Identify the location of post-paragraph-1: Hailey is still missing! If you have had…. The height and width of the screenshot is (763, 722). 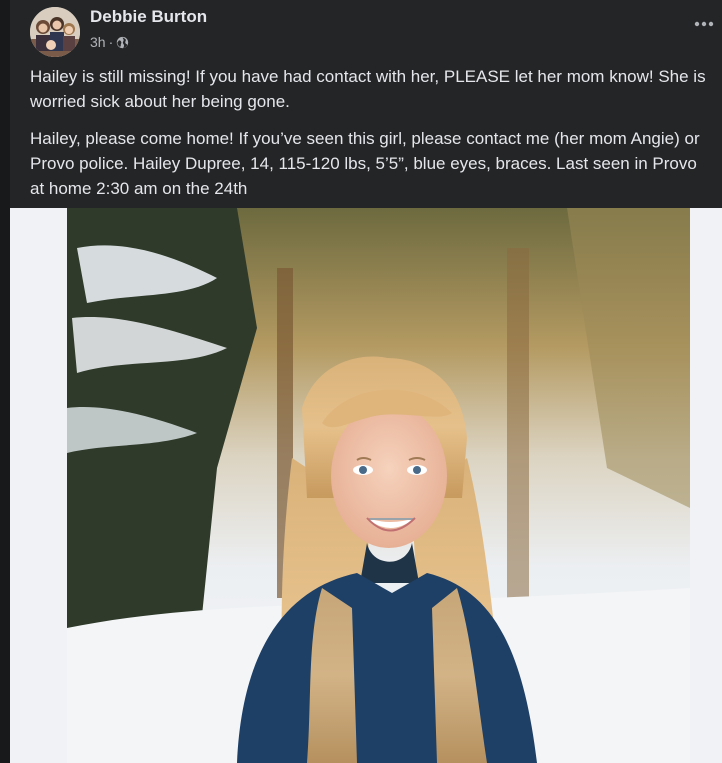
(368, 89).